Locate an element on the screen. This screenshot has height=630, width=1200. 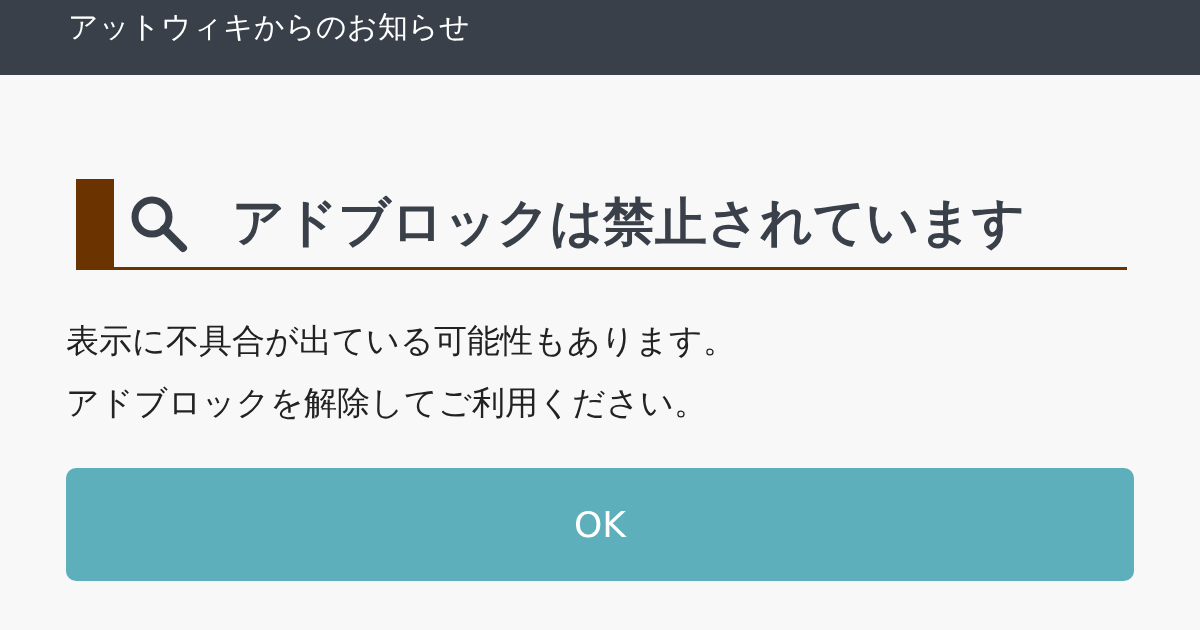
message-text: 表示に不具合が出ている可能性もあります。 is located at coordinates (401, 341).